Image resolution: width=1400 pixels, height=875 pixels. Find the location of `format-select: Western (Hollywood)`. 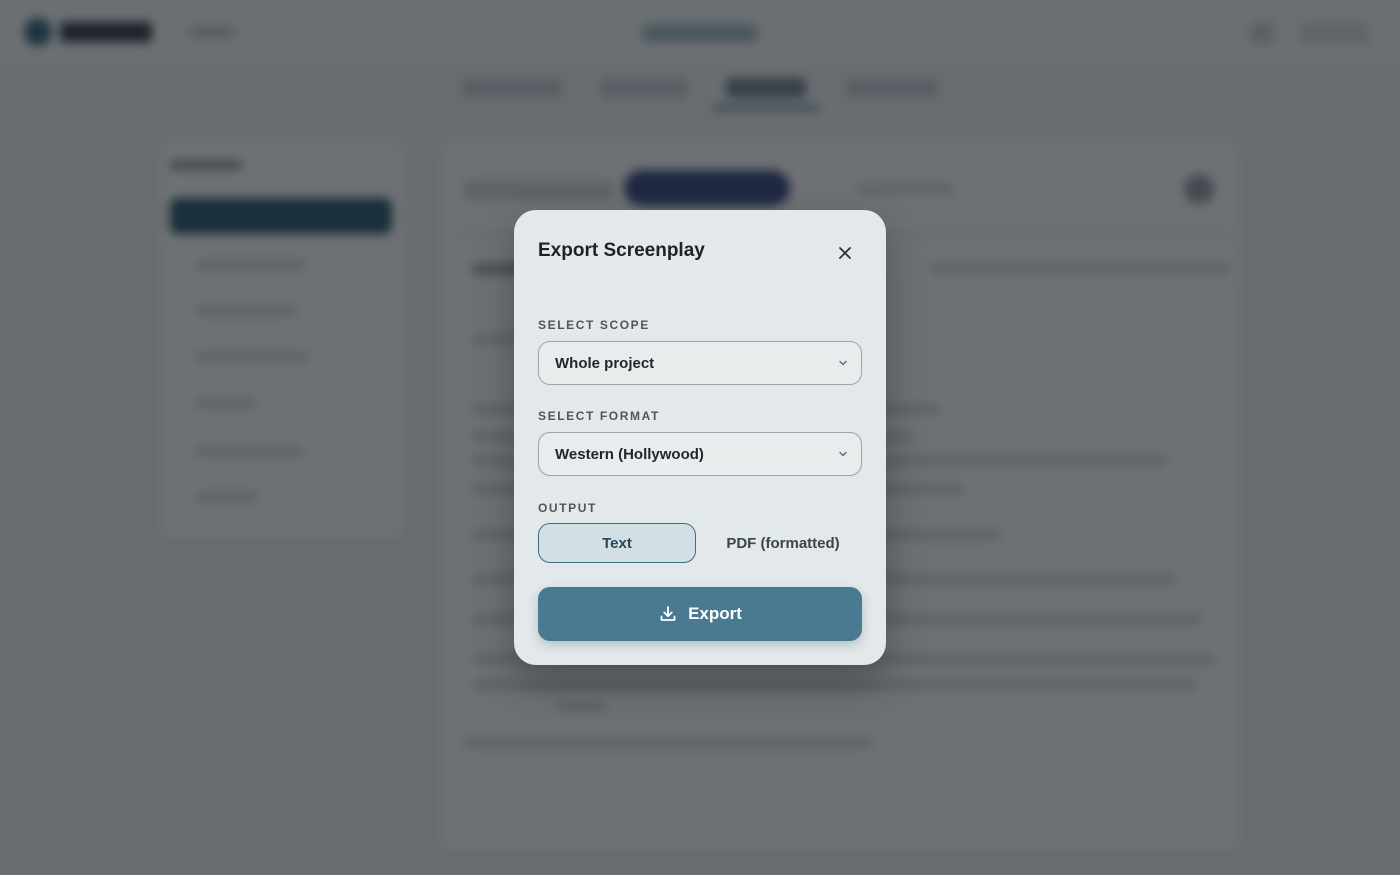

format-select: Western (Hollywood) is located at coordinates (700, 454).